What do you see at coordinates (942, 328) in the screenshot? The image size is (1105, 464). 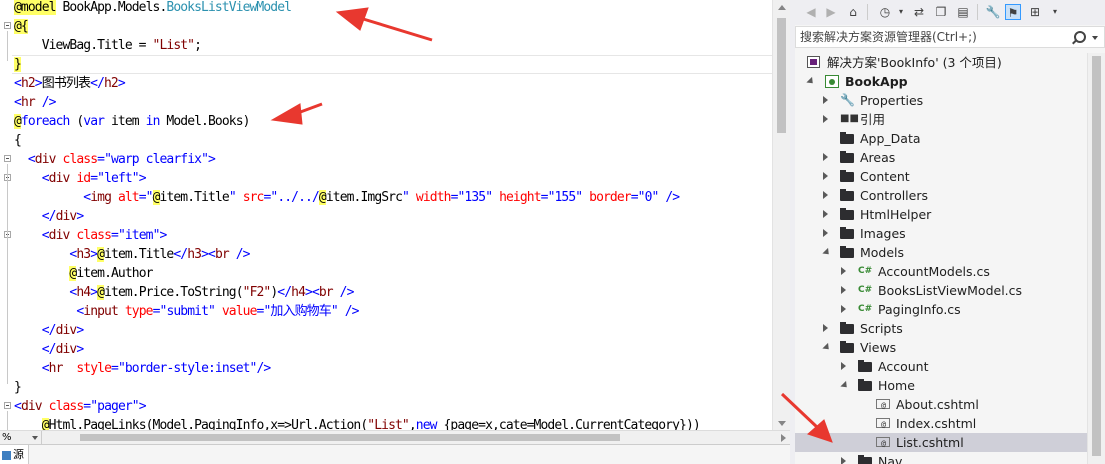 I see `tree-item: Scripts` at bounding box center [942, 328].